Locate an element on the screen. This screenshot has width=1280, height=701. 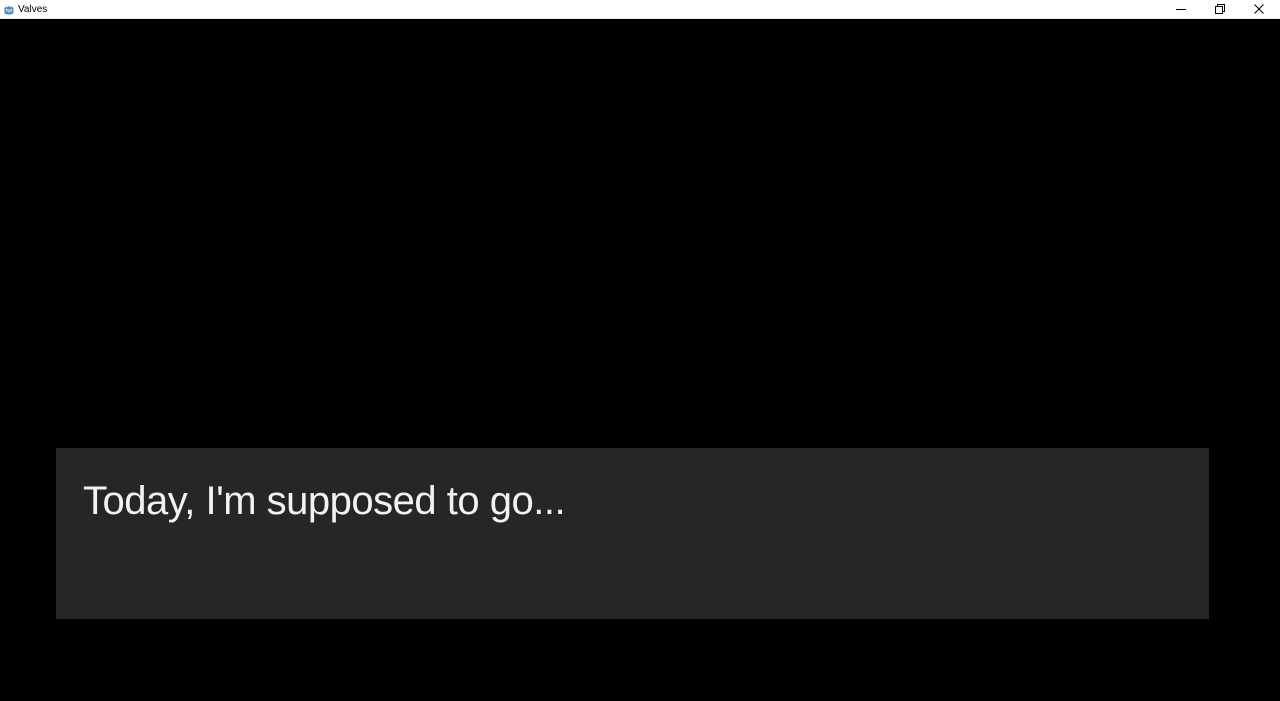
window-title: Valves is located at coordinates (33, 9).